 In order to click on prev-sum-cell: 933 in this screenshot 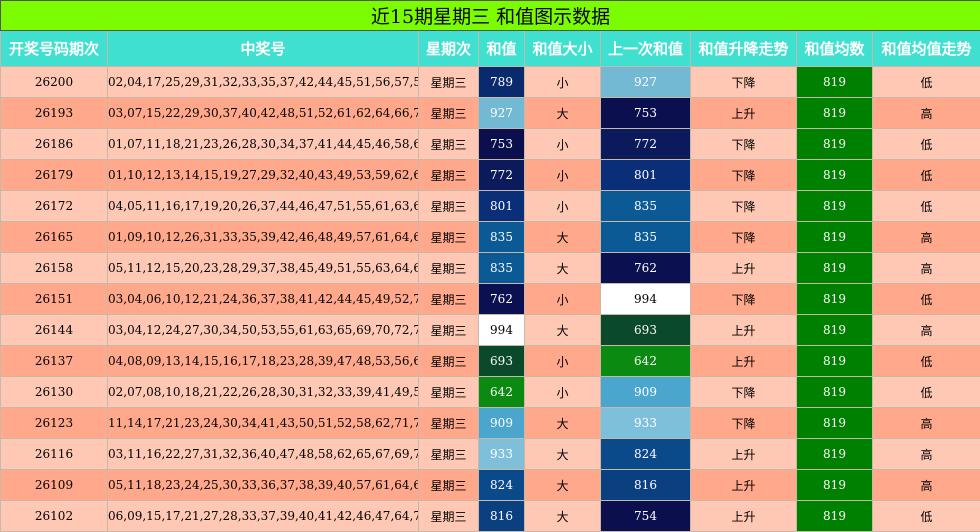, I will do `click(645, 423)`.